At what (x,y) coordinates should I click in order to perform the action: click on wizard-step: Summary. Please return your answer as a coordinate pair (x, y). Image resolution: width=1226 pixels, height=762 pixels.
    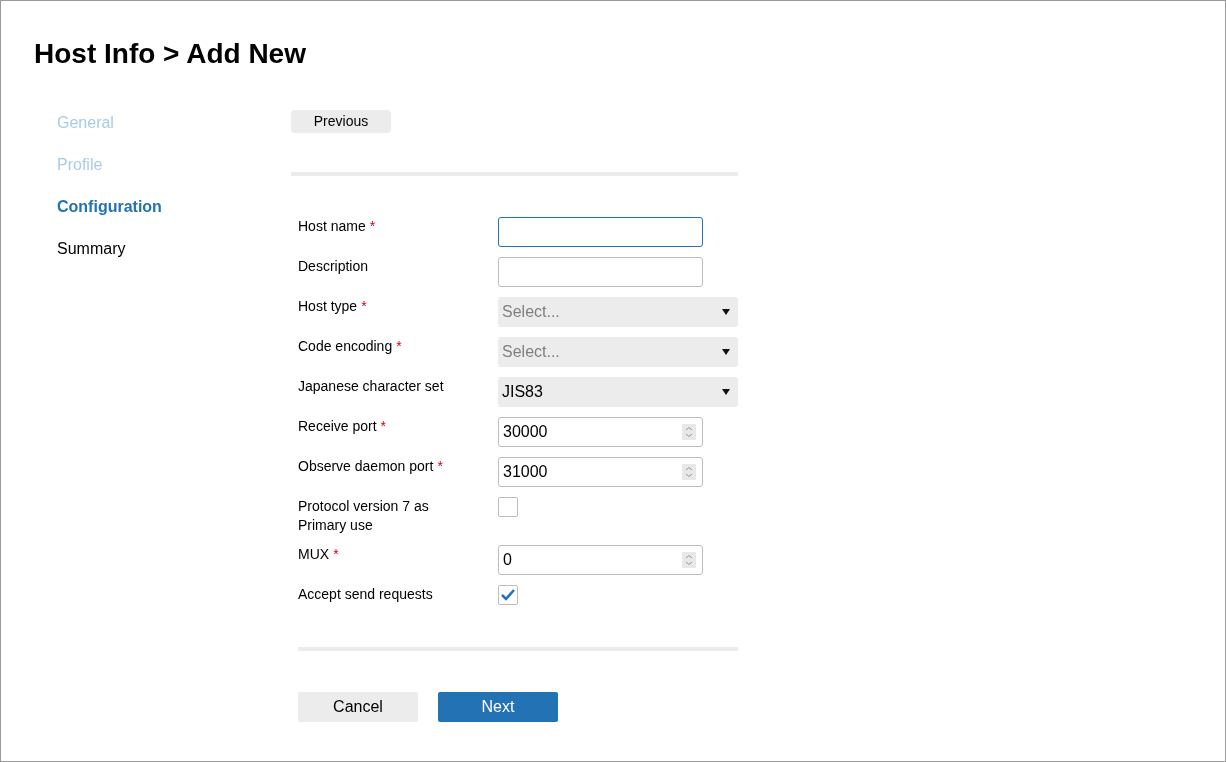
    Looking at the image, I should click on (91, 249).